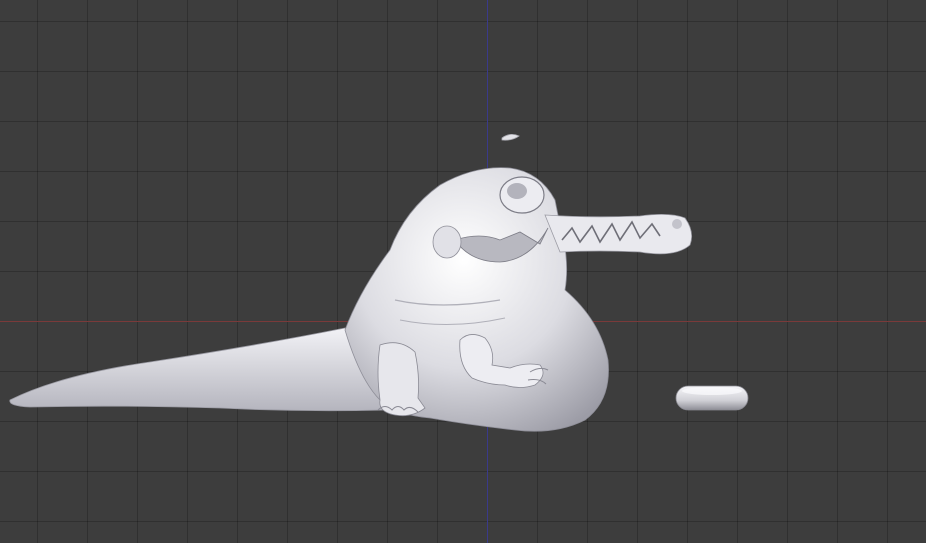 This screenshot has width=926, height=543. I want to click on small-fragment-mesh, so click(510, 137).